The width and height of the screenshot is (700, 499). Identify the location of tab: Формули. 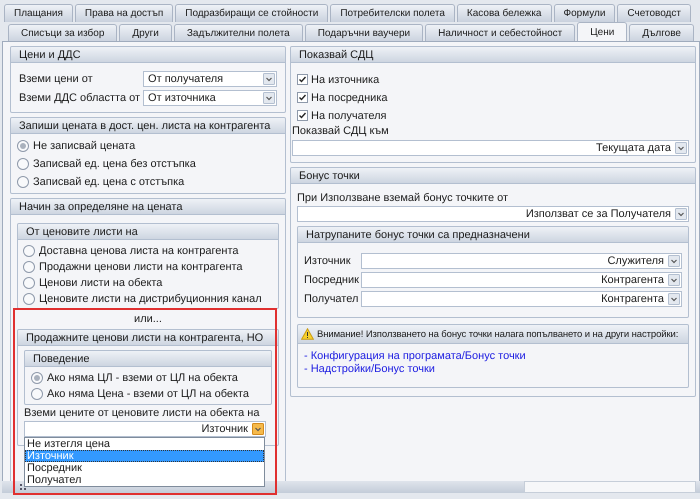
(585, 13).